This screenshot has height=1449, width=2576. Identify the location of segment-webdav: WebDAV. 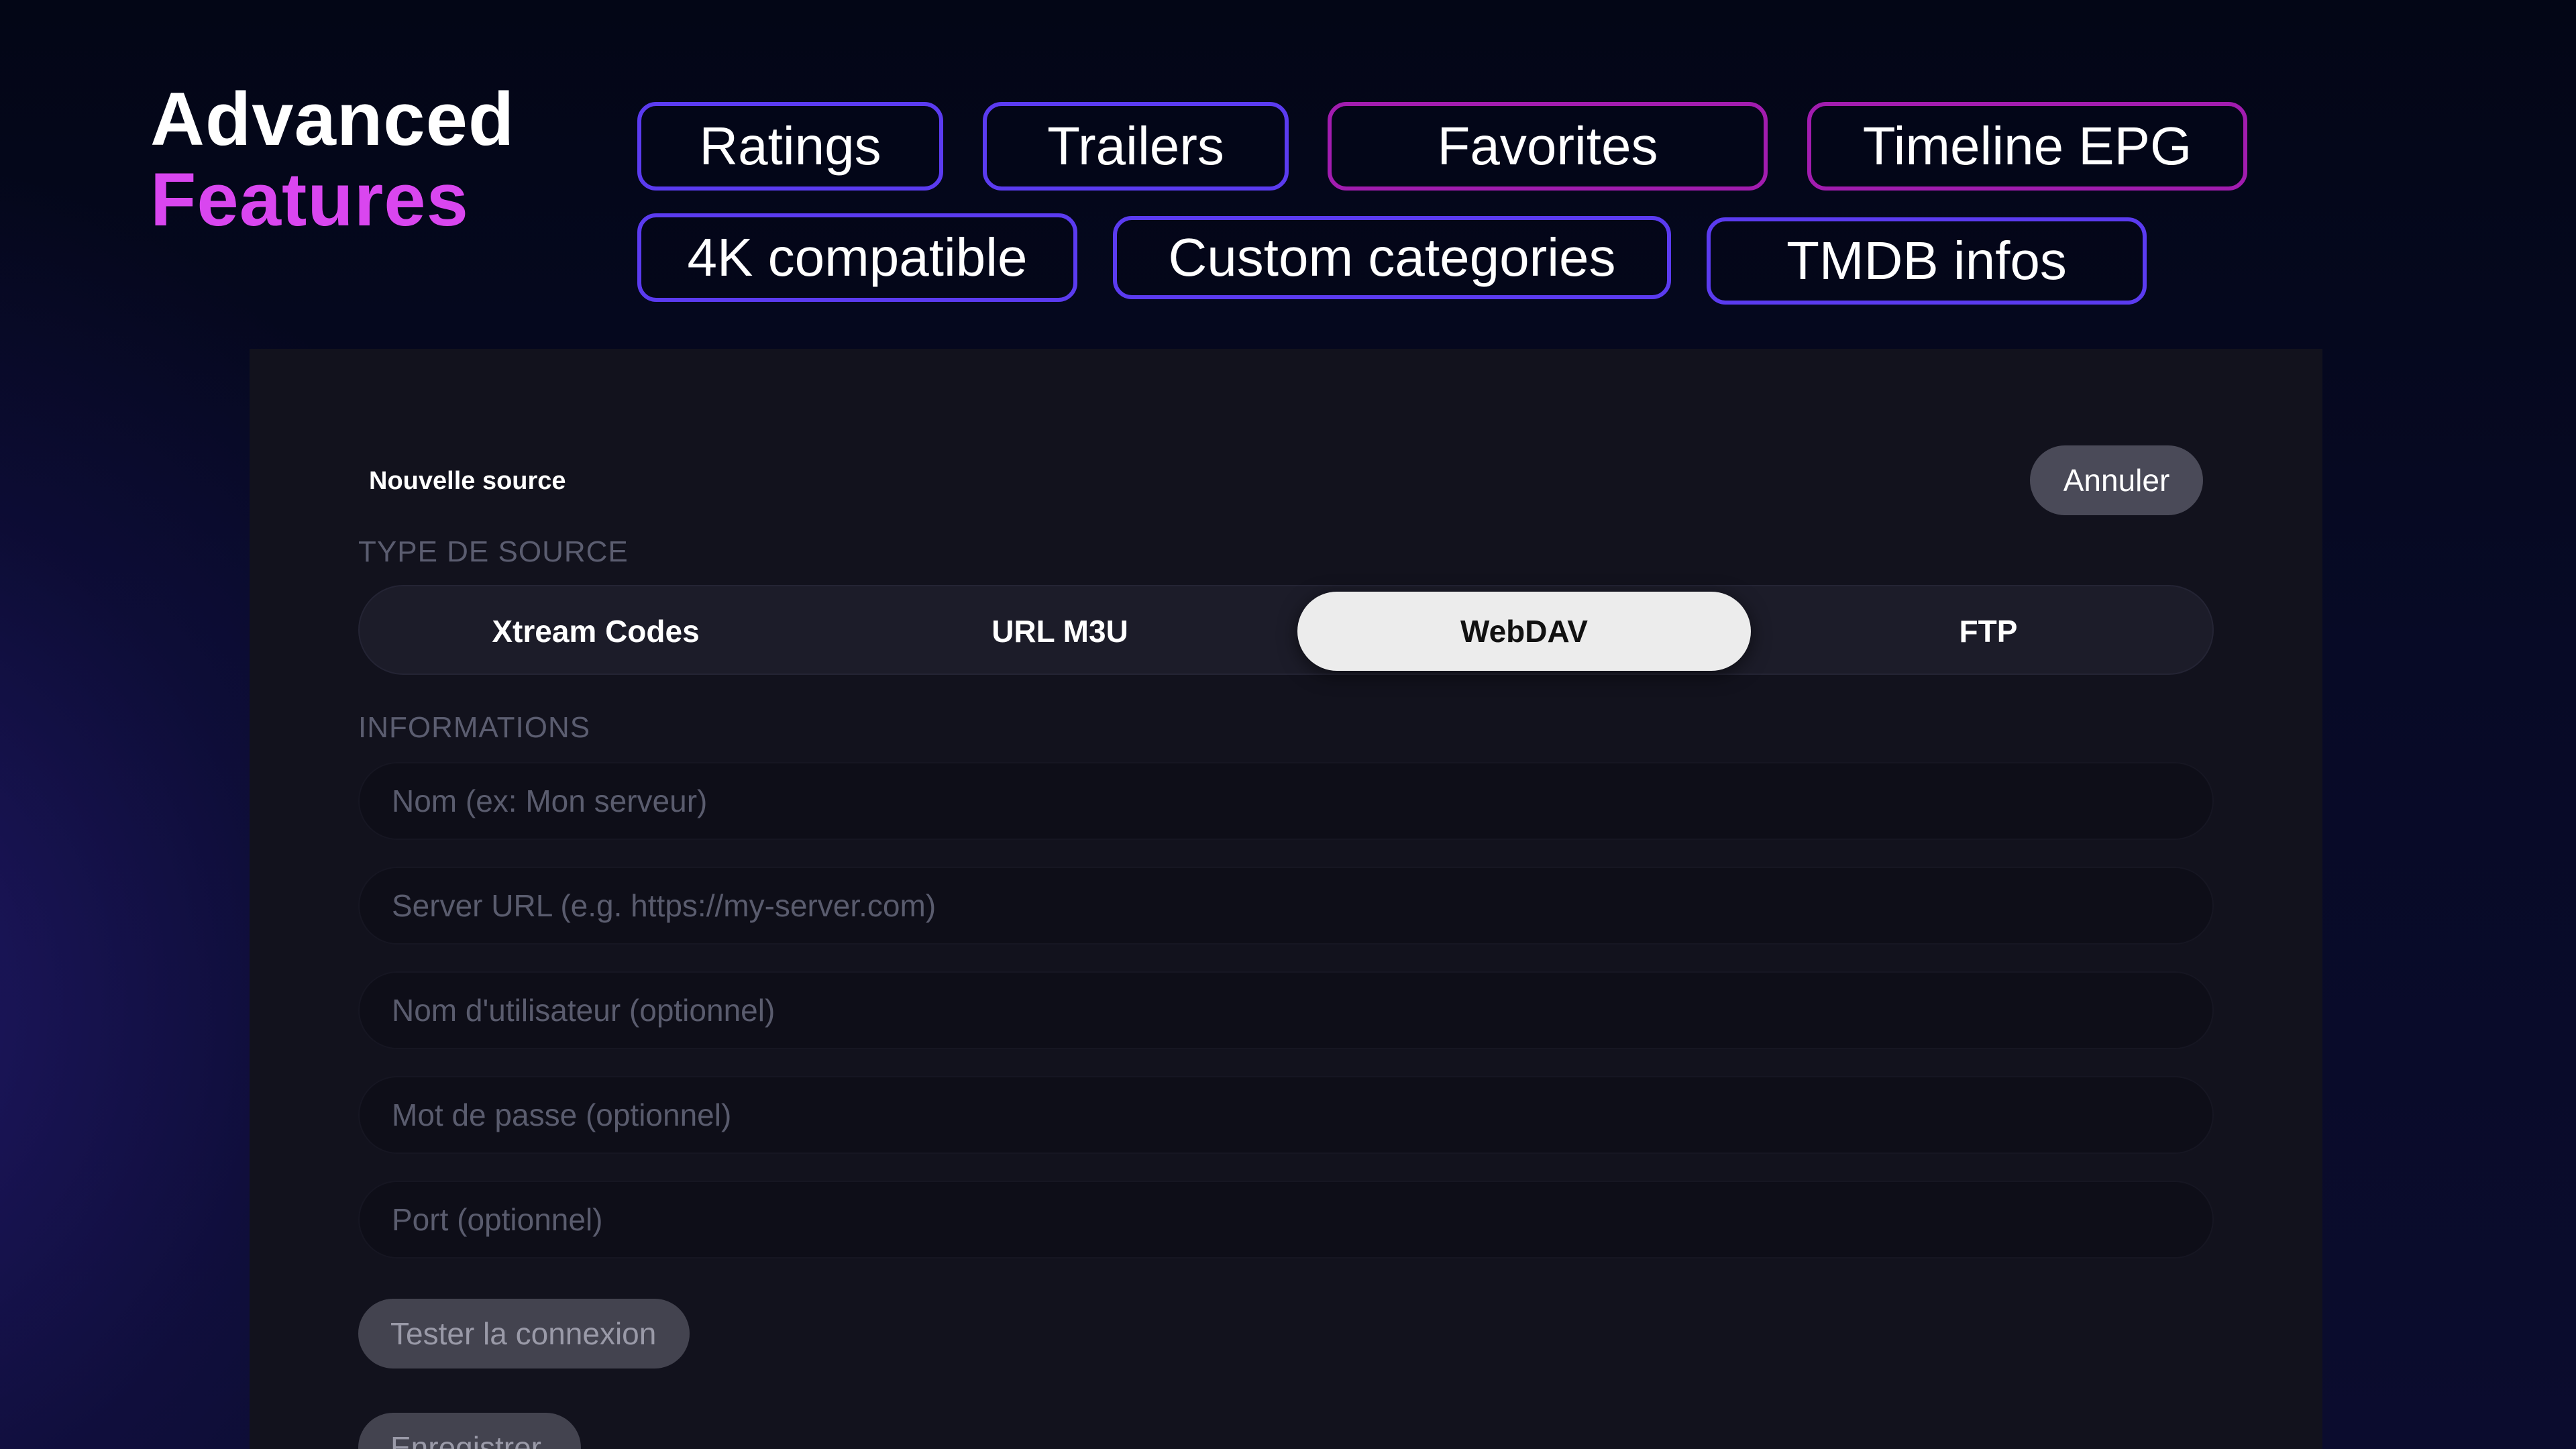
(1524, 631).